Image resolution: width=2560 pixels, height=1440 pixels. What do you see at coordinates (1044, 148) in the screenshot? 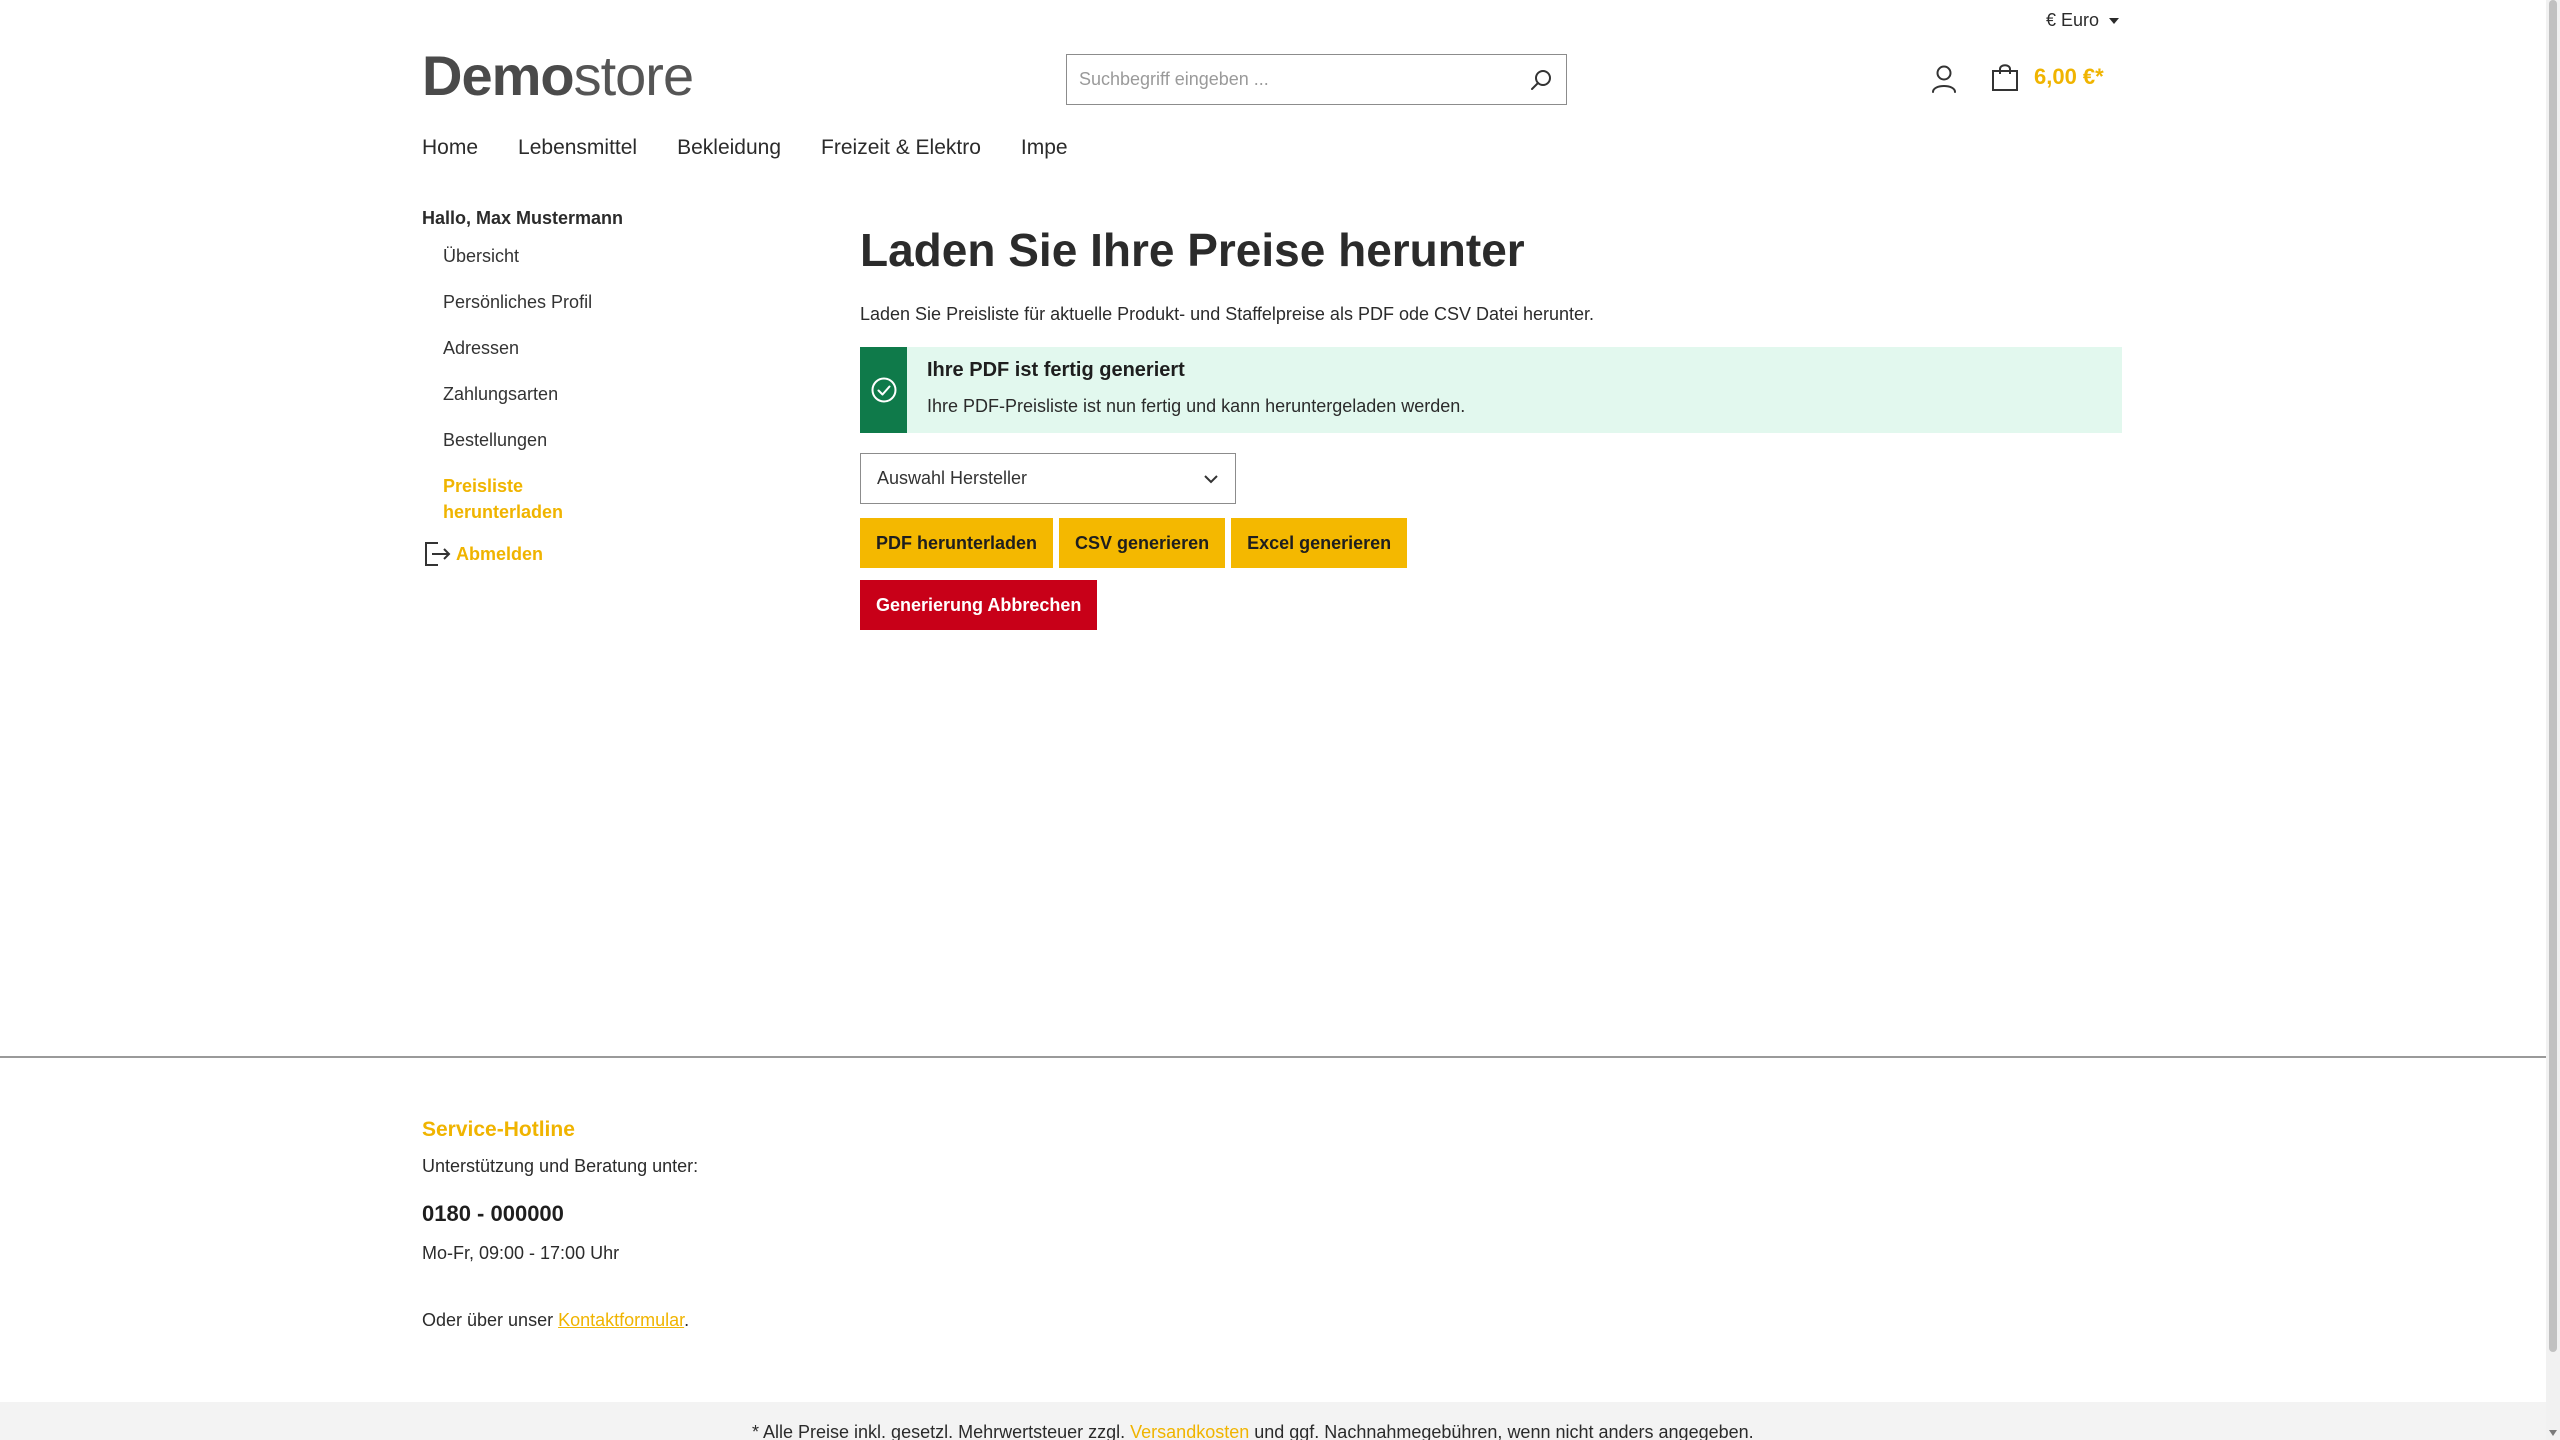
I see `nav-item-impressum: Impe` at bounding box center [1044, 148].